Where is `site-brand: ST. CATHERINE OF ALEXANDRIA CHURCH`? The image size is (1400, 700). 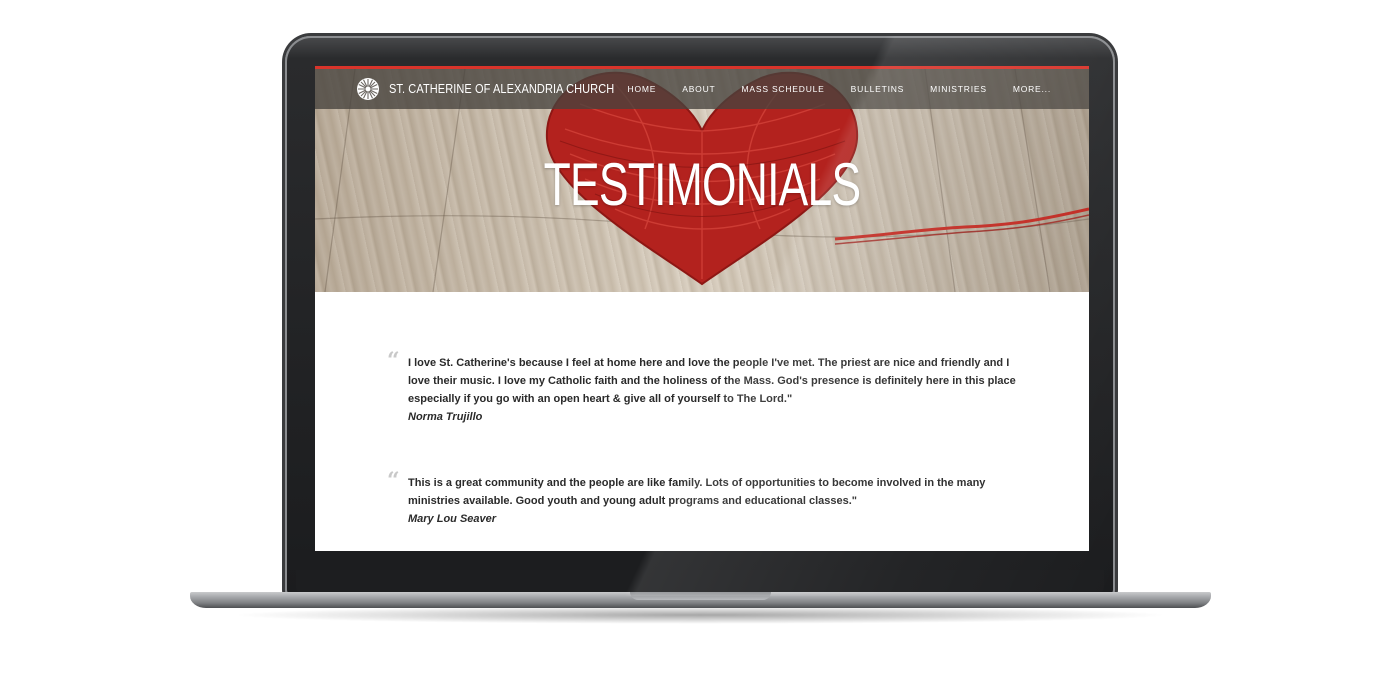 site-brand: ST. CATHERINE OF ALEXANDRIA CHURCH is located at coordinates (500, 89).